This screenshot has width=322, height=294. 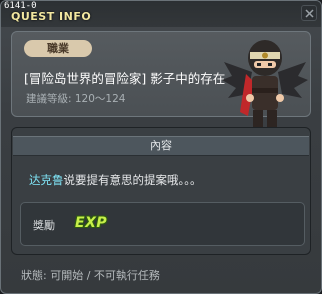 What do you see at coordinates (132, 180) in the screenshot?
I see `description-text: 说要提有意思的提案哦。。。` at bounding box center [132, 180].